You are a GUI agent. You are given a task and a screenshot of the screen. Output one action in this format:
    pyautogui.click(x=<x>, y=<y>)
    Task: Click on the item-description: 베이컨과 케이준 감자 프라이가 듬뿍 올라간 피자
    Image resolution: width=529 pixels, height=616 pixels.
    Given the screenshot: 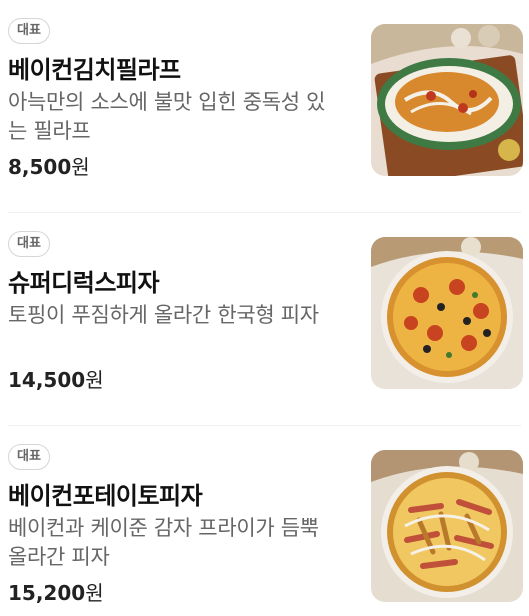 What is the action you would take?
    pyautogui.click(x=163, y=542)
    